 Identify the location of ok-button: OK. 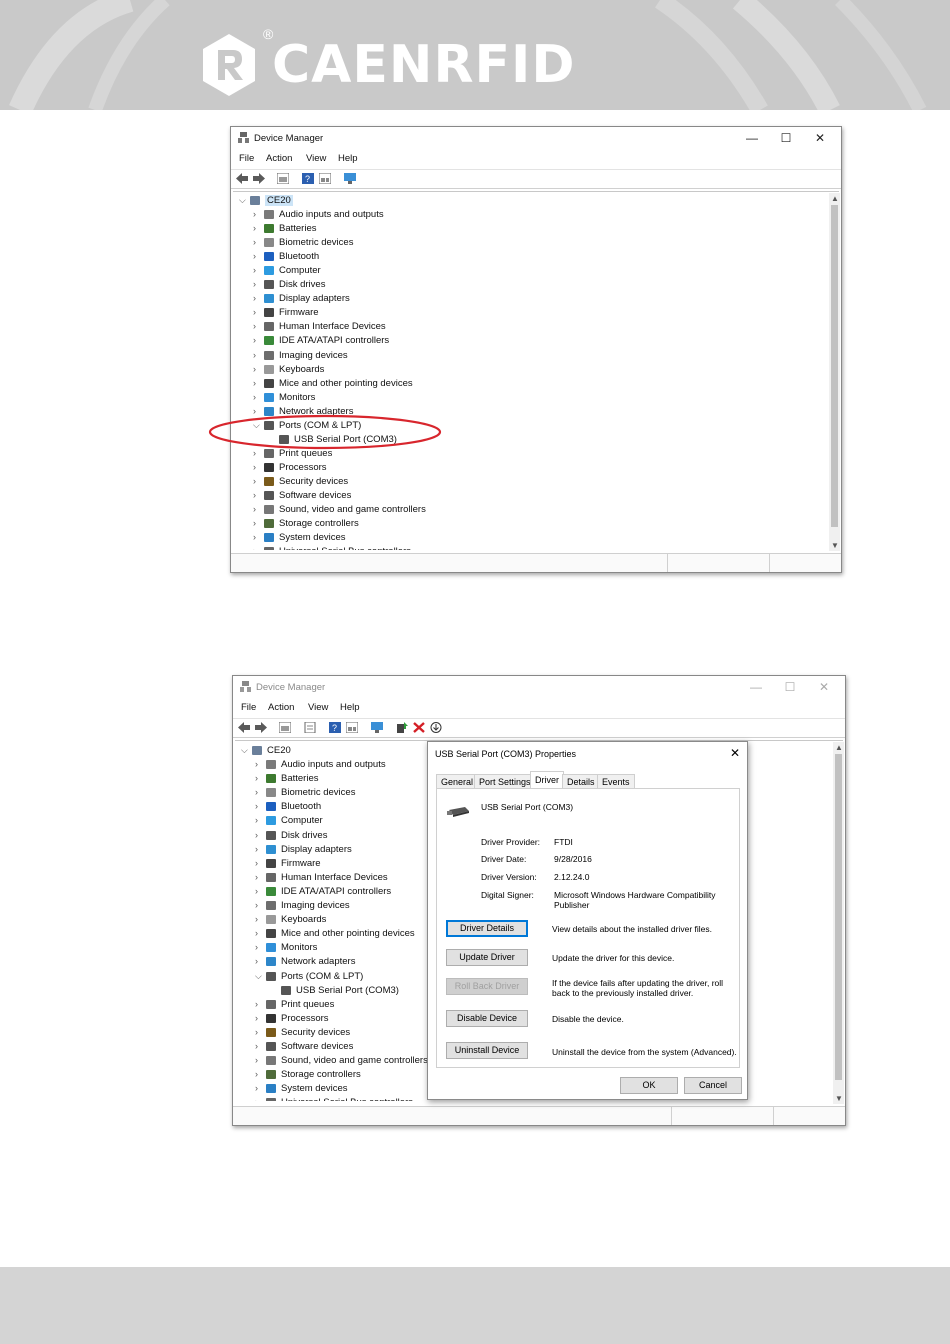
(649, 1085).